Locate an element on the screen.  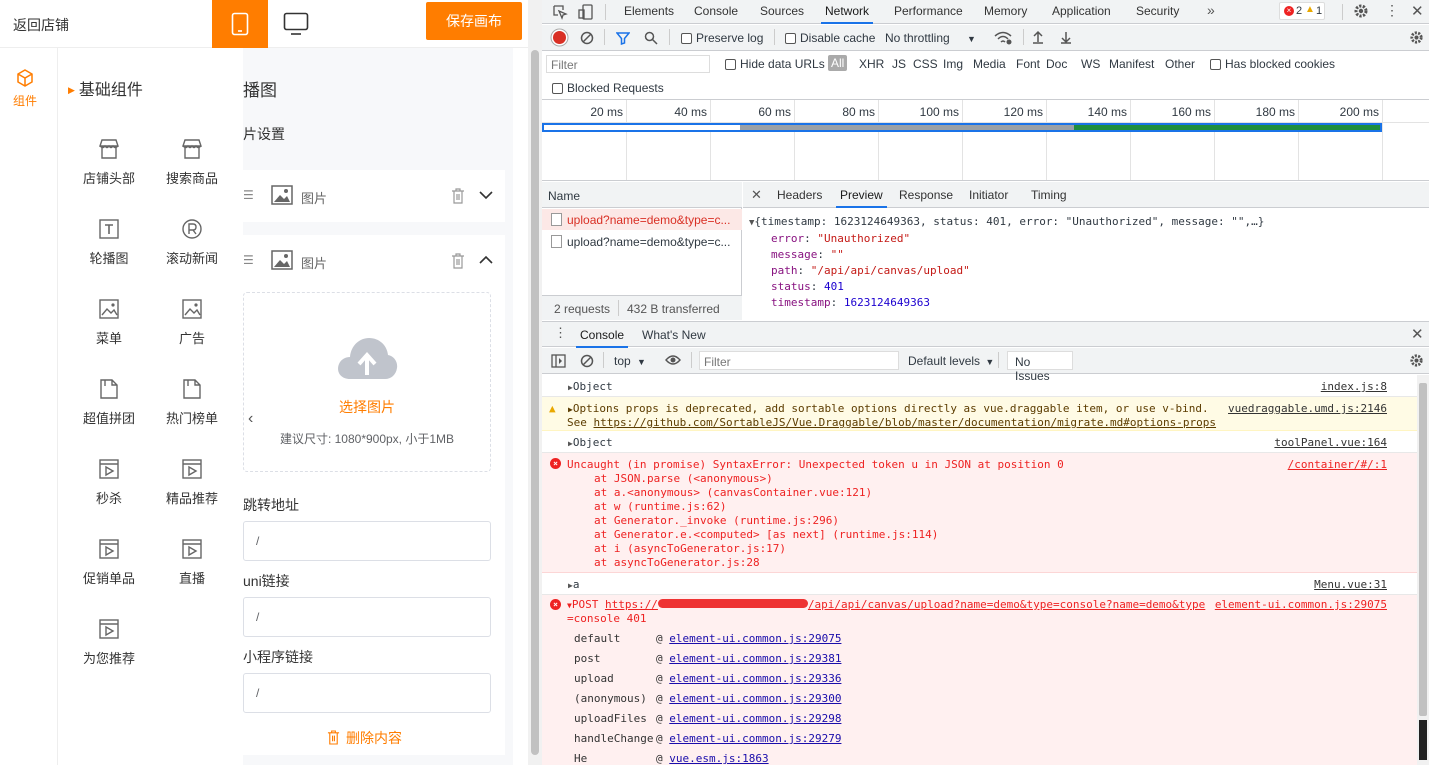
chevron-up-icon is located at coordinates (486, 260).